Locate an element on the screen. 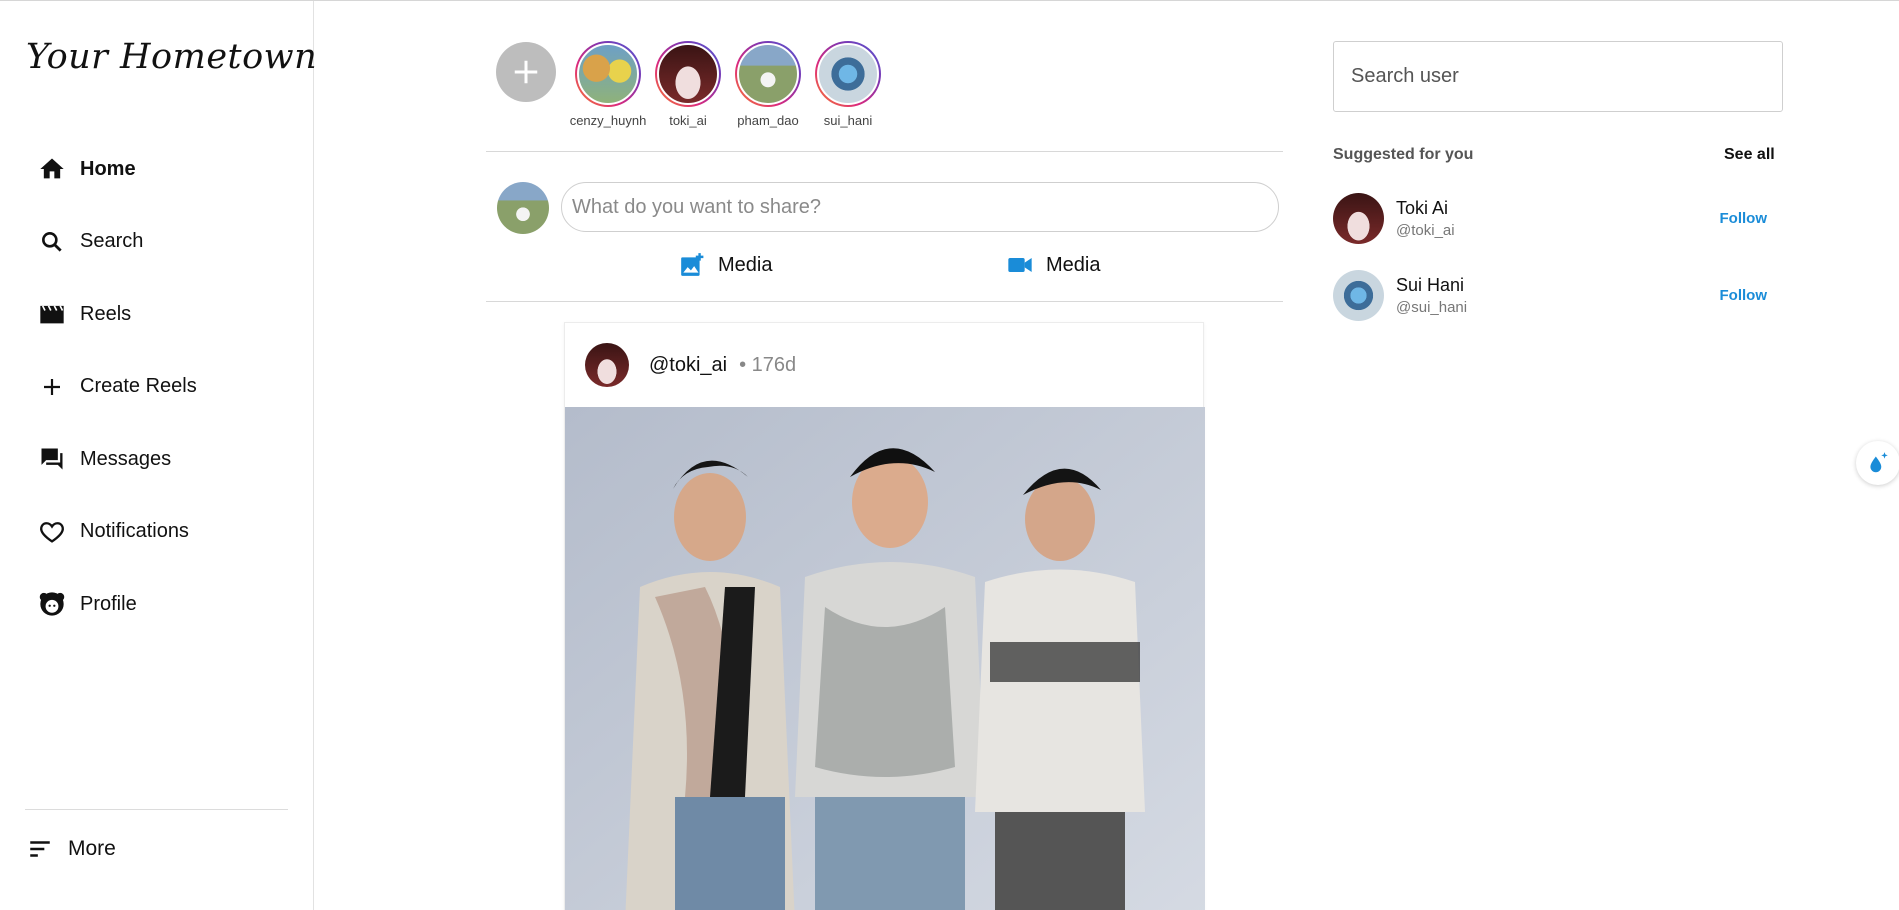 This screenshot has height=910, width=1899. more-button: More is located at coordinates (71, 849).